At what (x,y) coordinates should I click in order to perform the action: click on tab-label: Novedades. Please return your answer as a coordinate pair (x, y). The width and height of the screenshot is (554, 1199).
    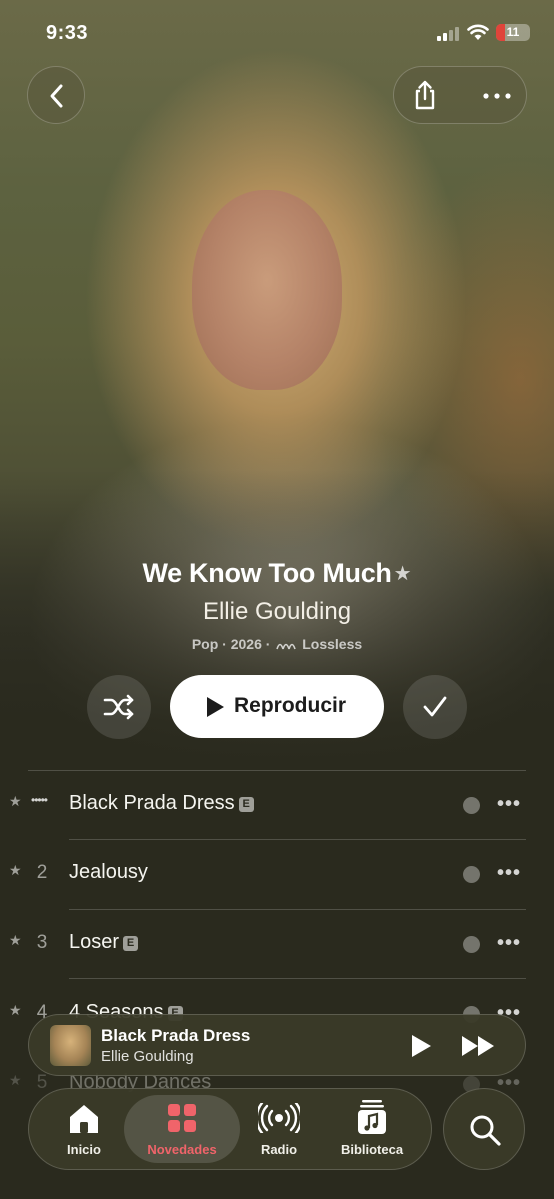
    Looking at the image, I should click on (182, 1149).